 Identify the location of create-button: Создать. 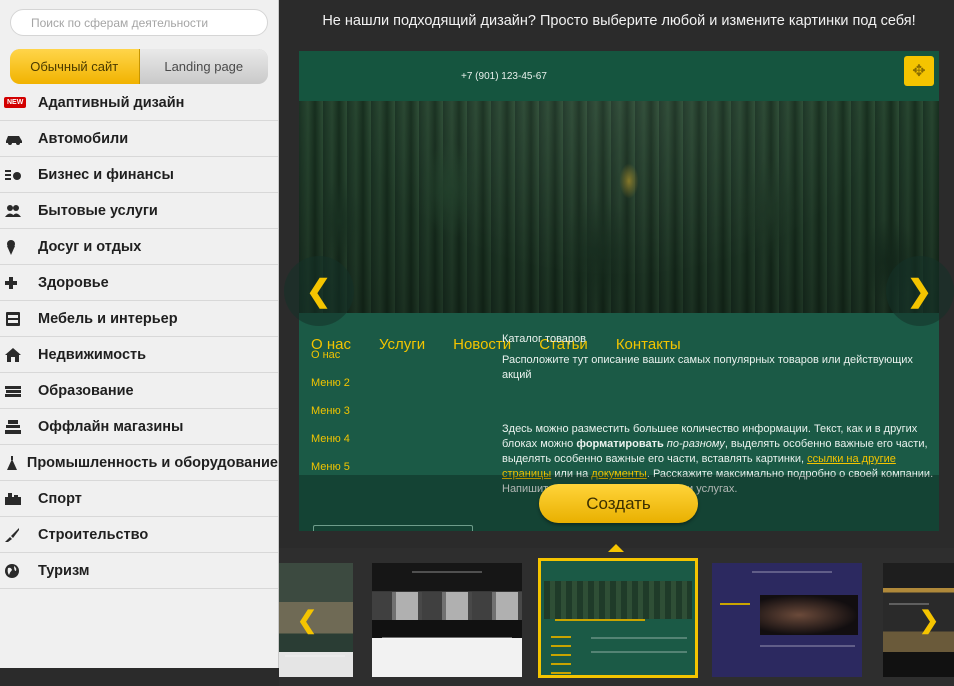
(618, 503).